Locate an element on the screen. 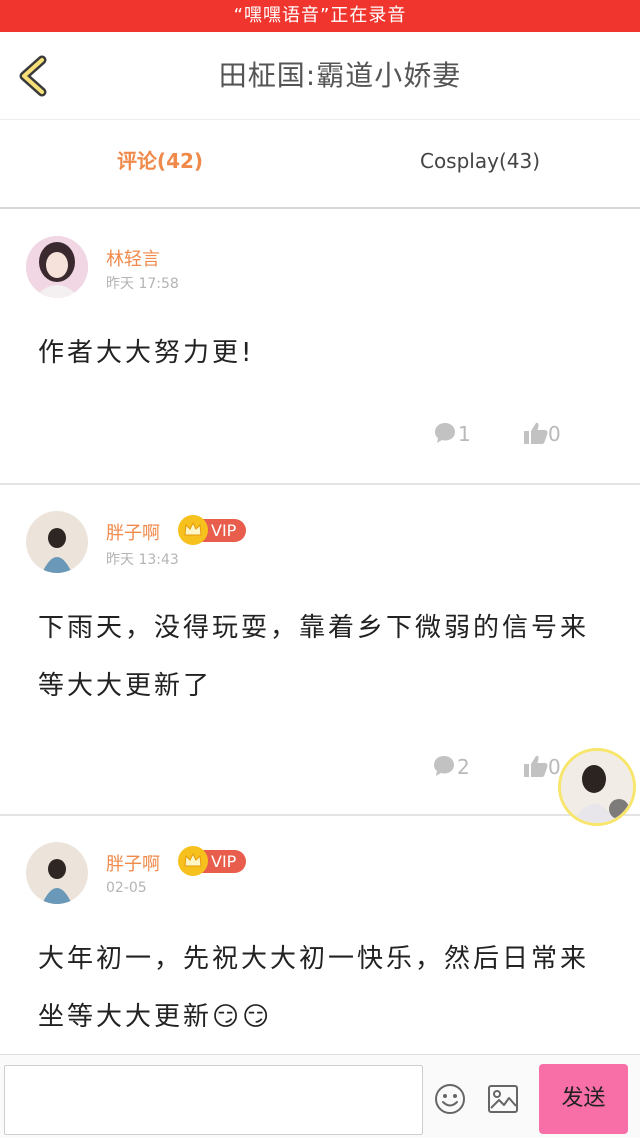  recording-status-bar: “嘿嘿语音”正在录音 is located at coordinates (320, 16).